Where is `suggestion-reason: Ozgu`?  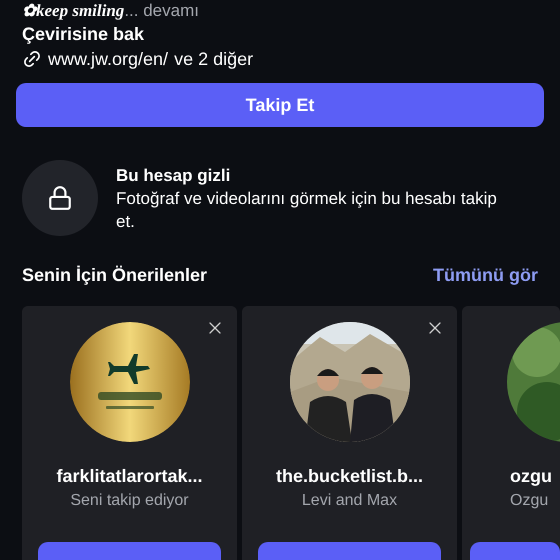
suggestion-reason: Ozgu is located at coordinates (529, 501).